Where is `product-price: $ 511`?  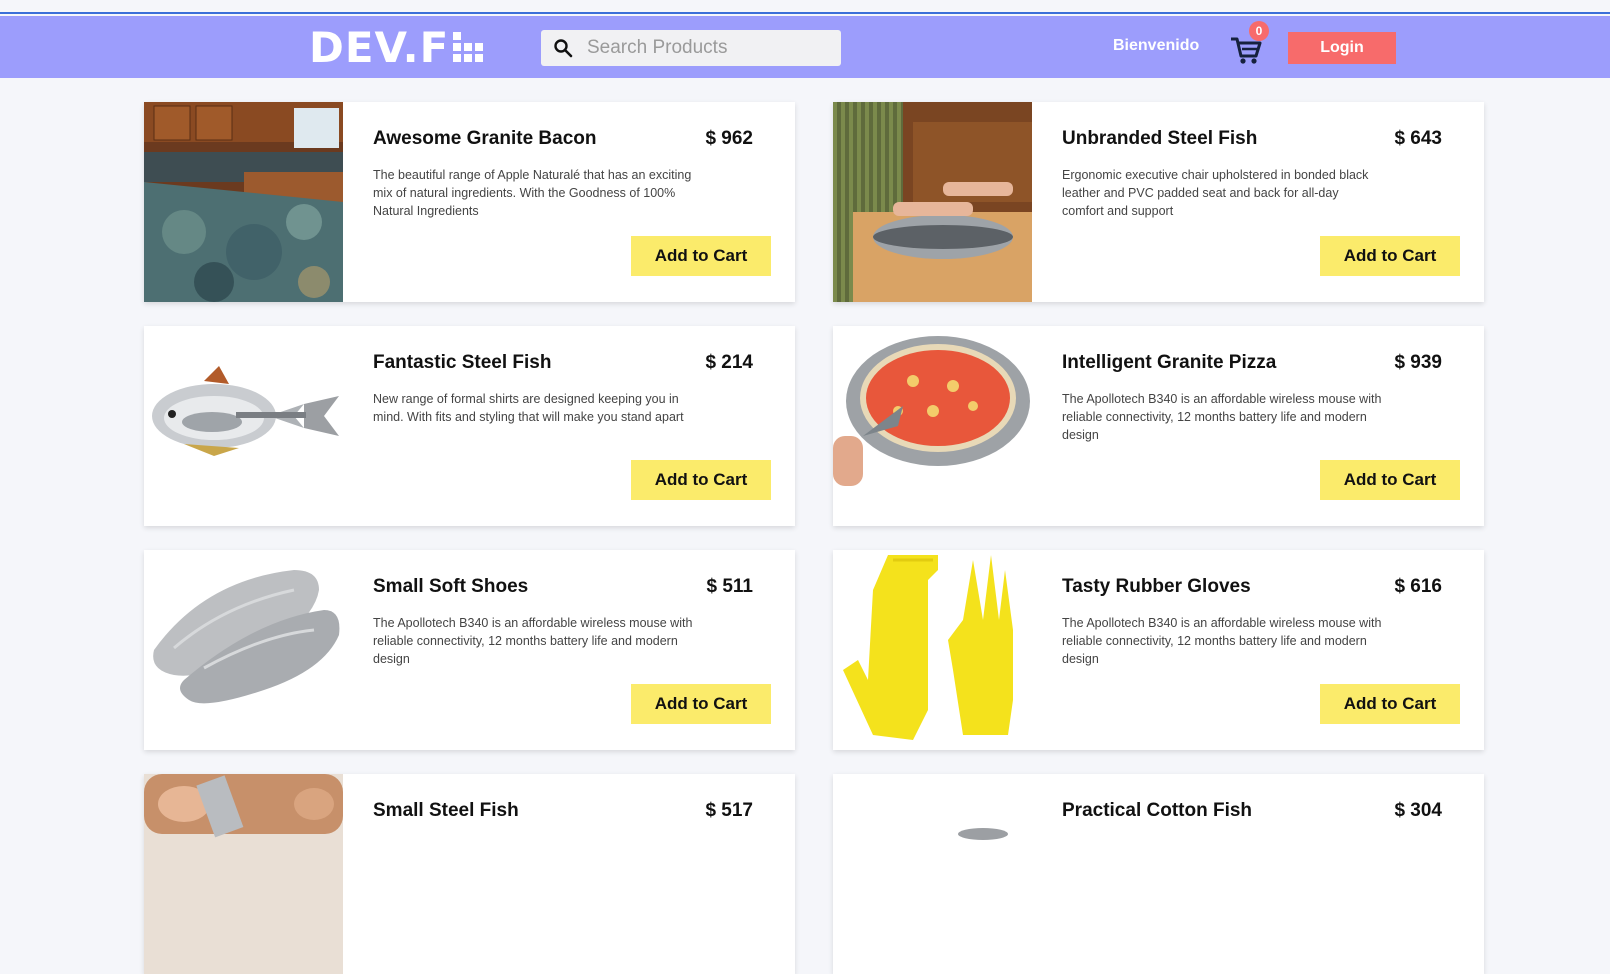 product-price: $ 511 is located at coordinates (730, 586).